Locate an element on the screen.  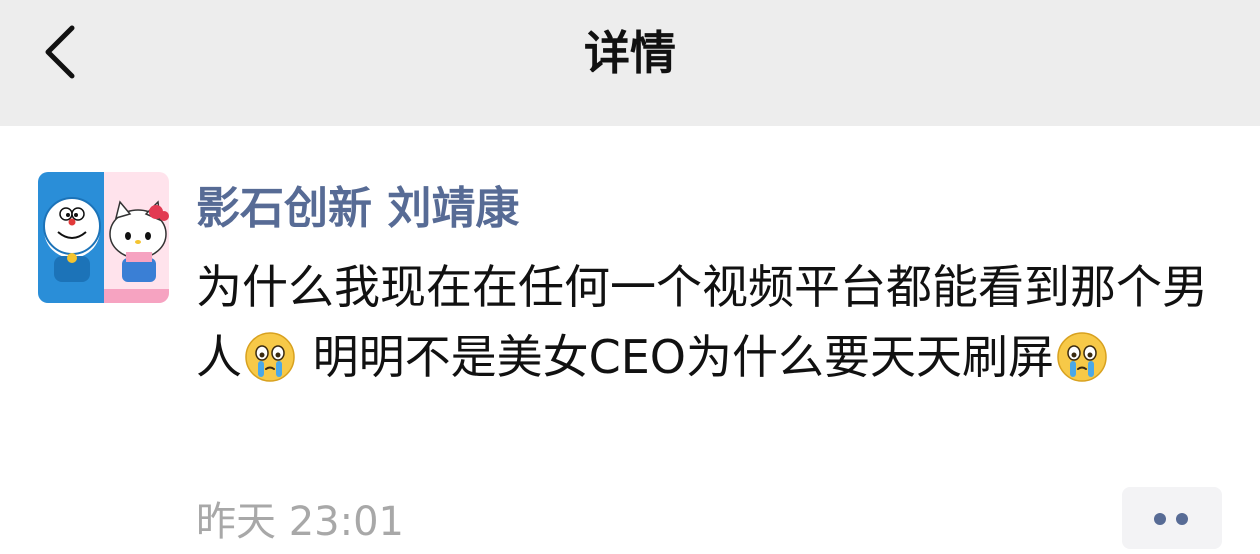
post-time: 昨天 23:01 is located at coordinates (300, 522).